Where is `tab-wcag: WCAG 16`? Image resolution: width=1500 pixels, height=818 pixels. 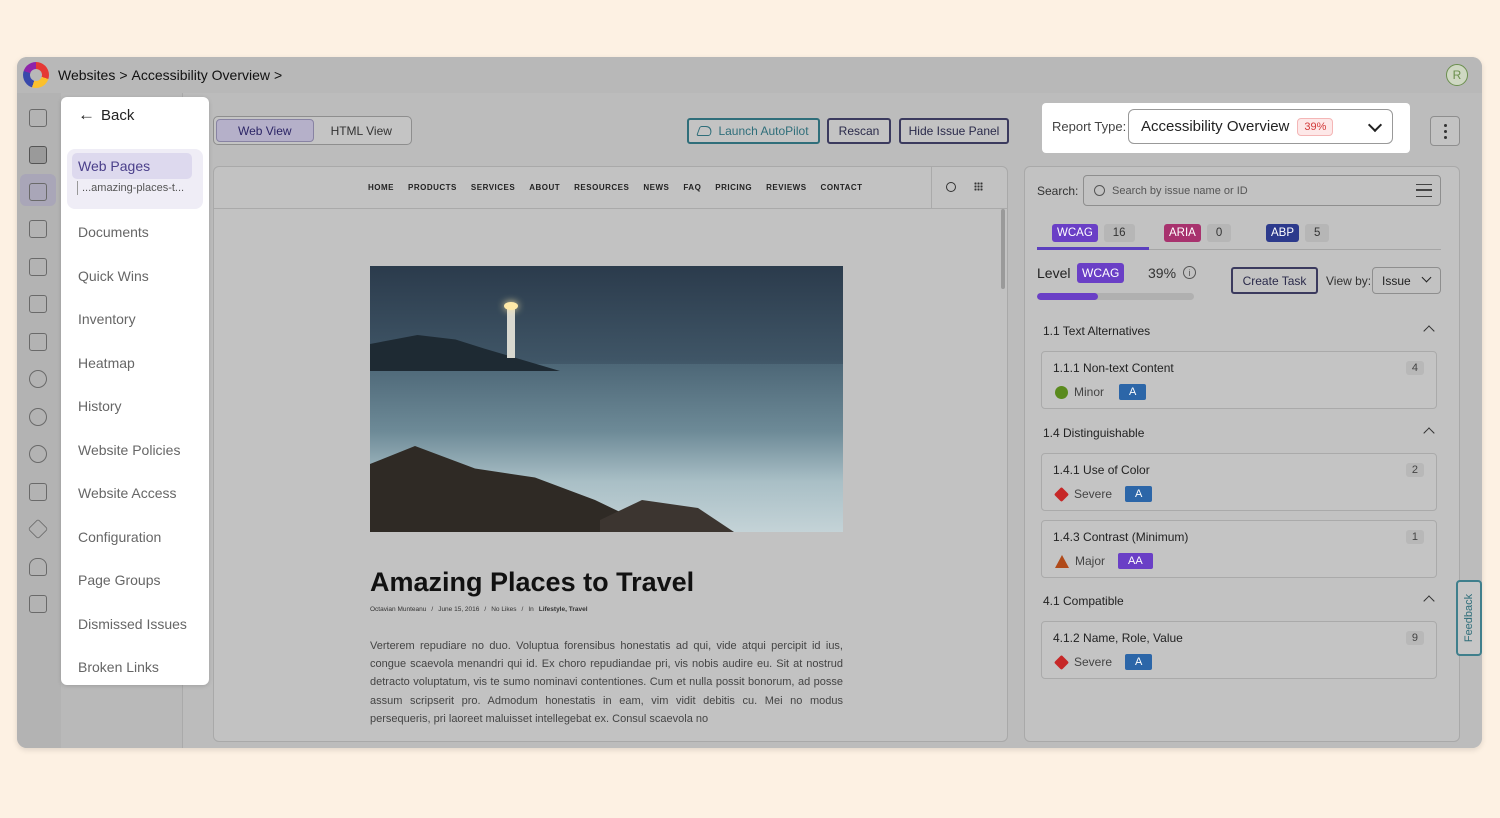 tab-wcag: WCAG 16 is located at coordinates (1093, 233).